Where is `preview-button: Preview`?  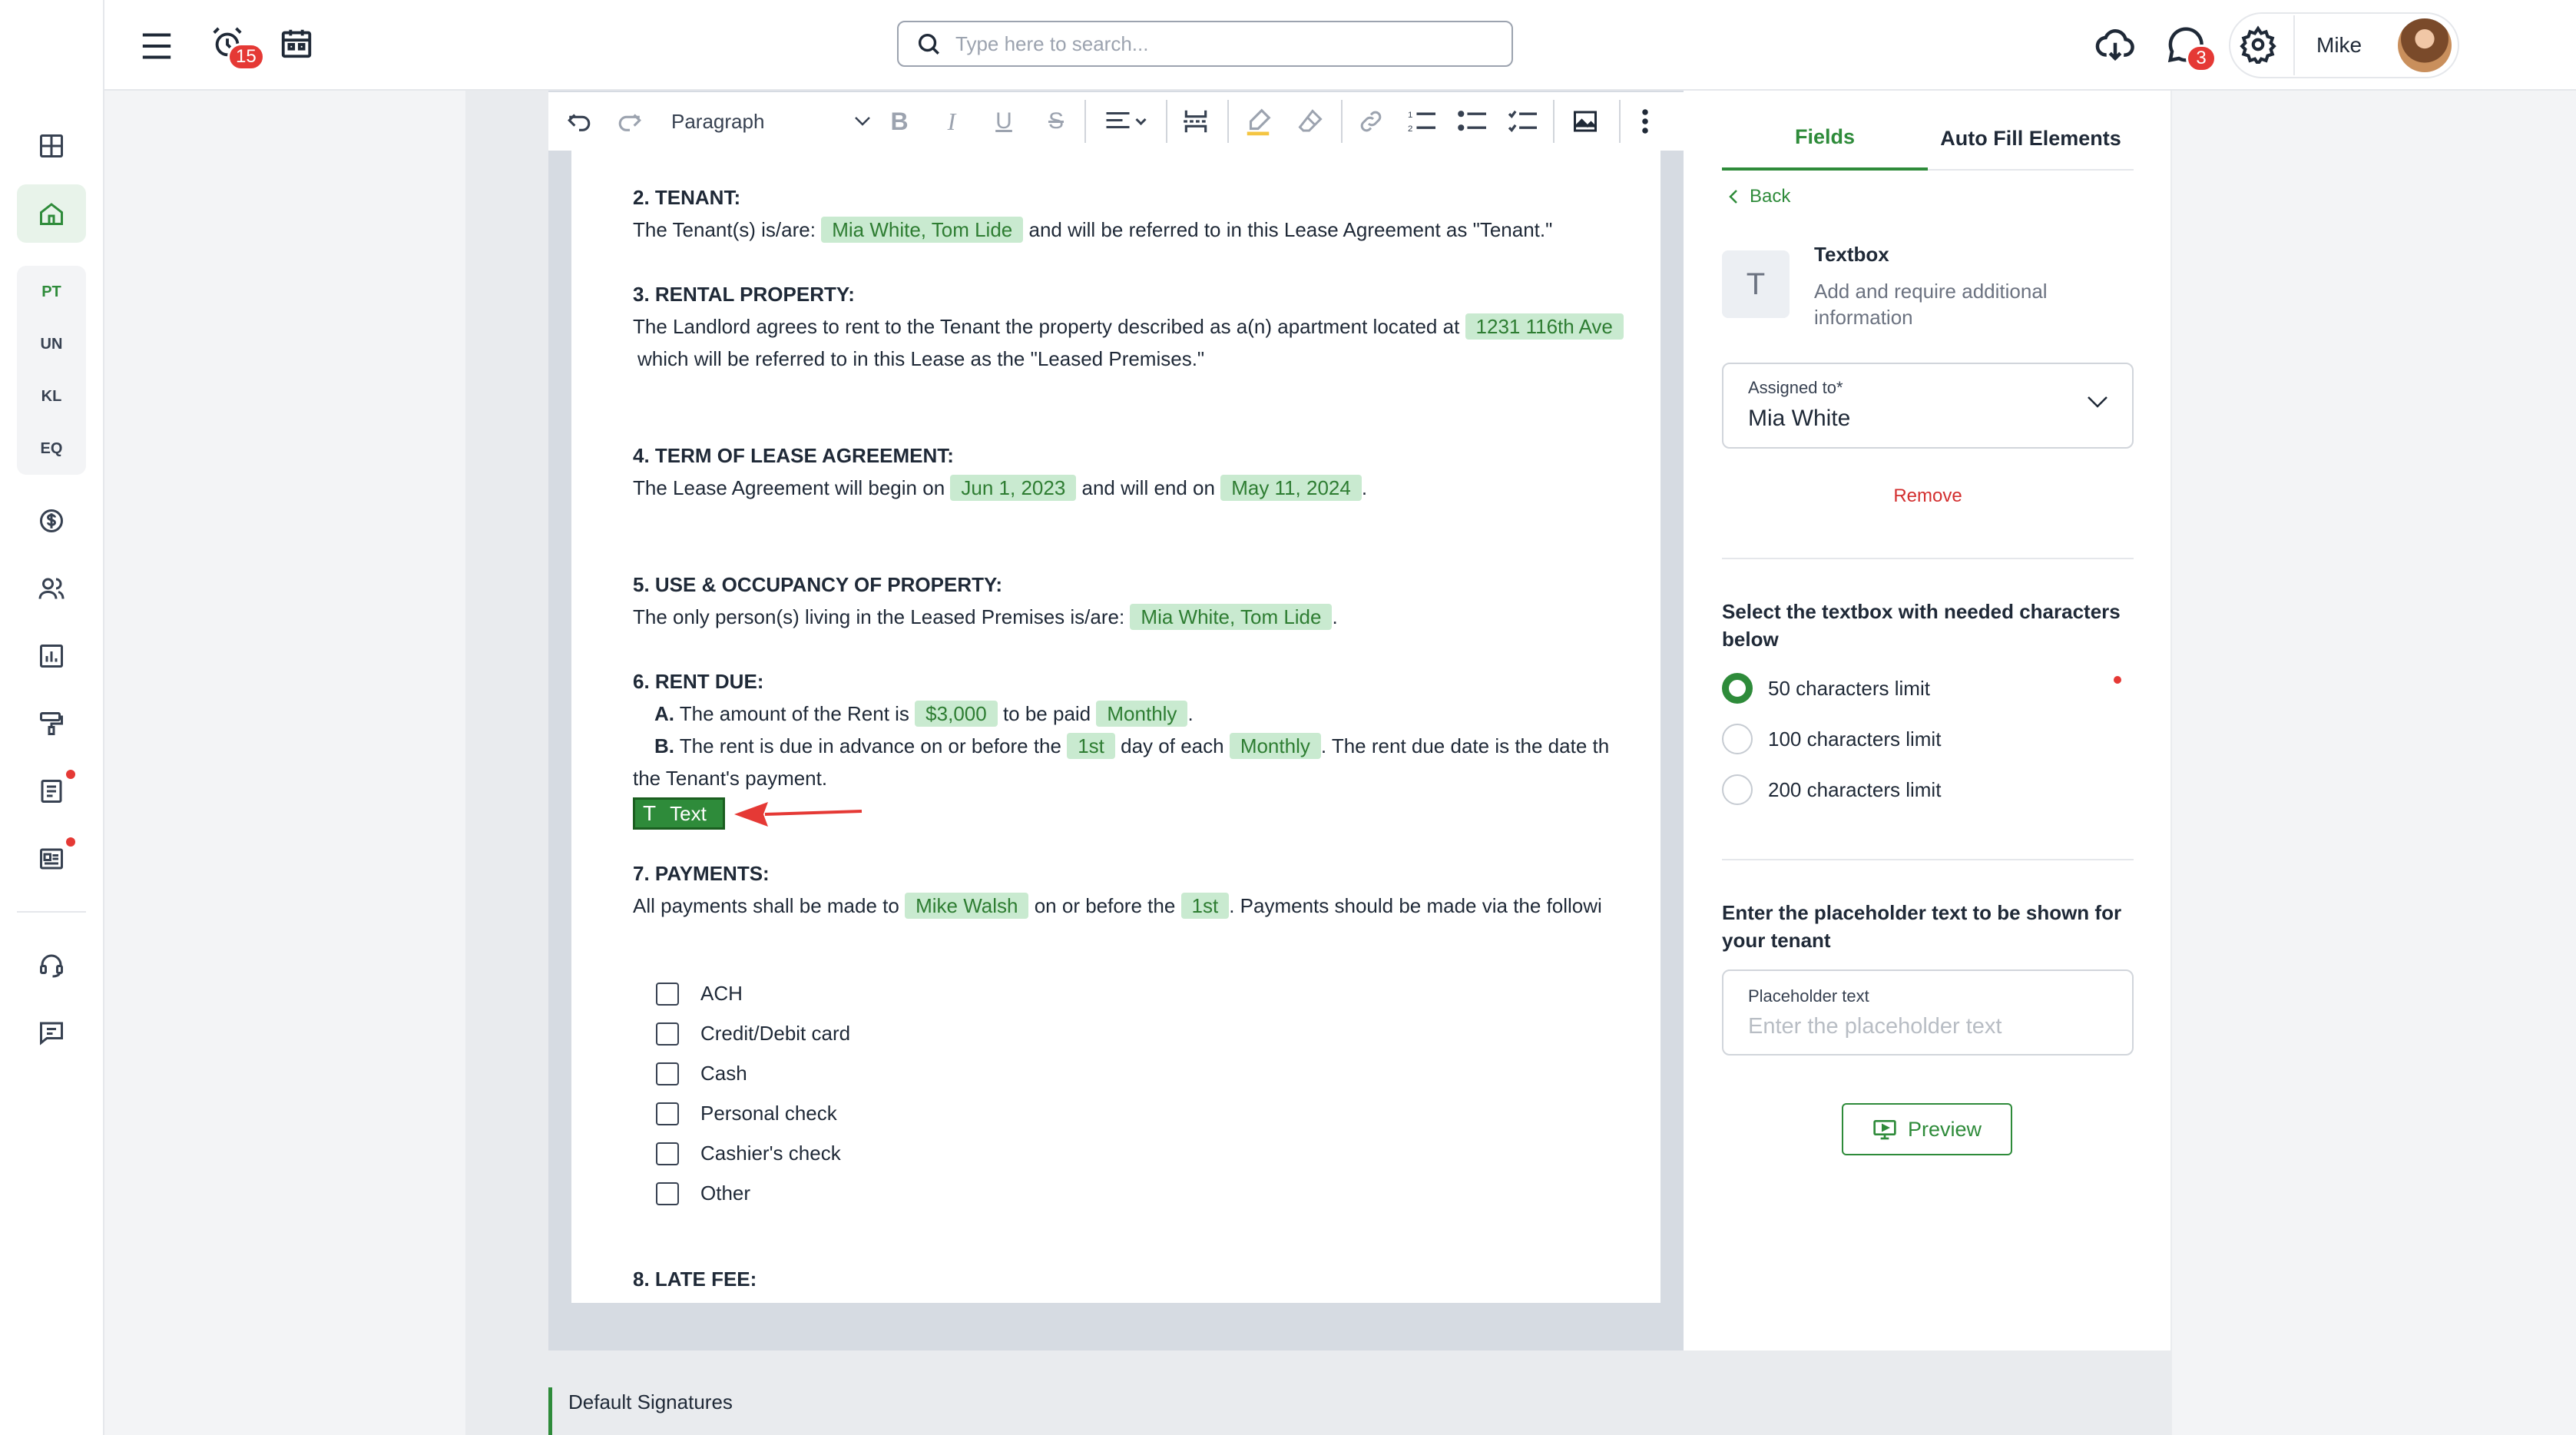
preview-button: Preview is located at coordinates (1927, 1129).